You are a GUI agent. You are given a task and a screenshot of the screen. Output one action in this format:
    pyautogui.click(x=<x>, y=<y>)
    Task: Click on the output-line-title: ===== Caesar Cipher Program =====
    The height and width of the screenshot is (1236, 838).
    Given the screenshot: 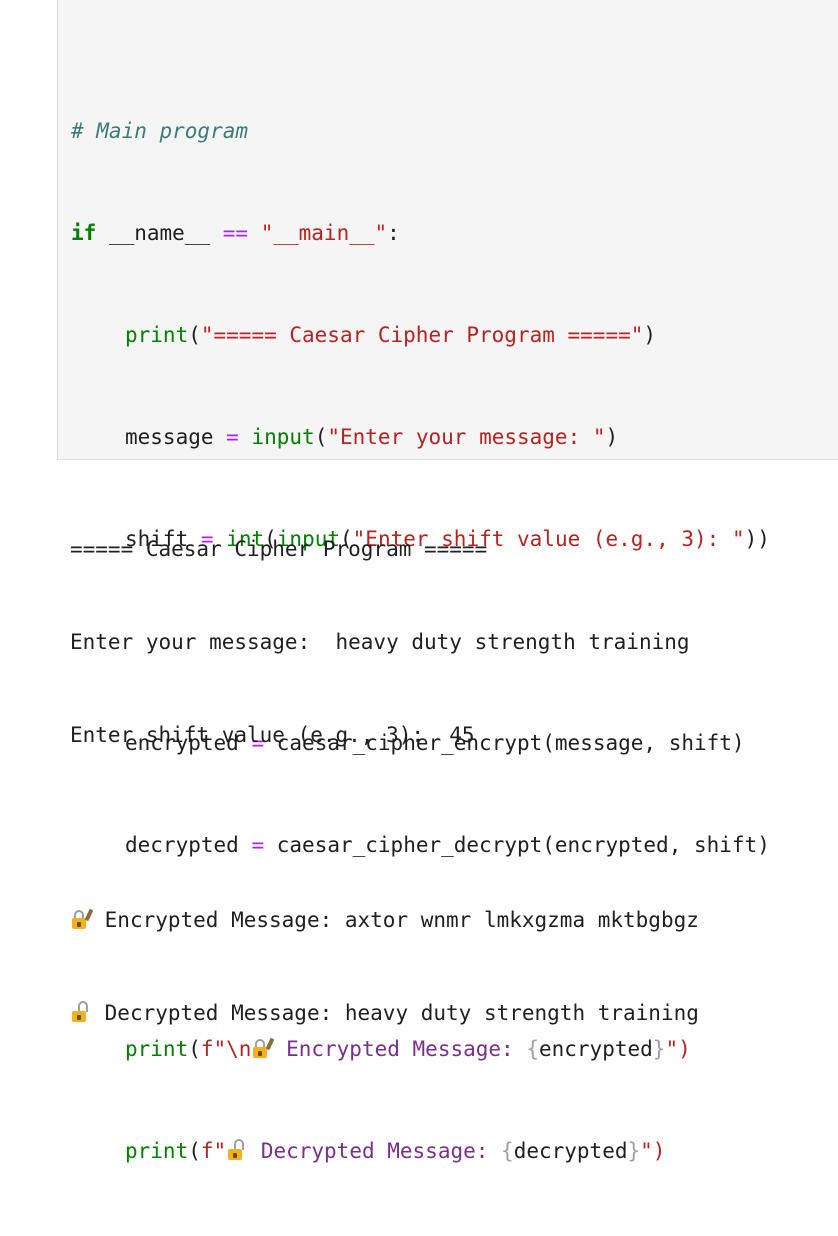 What is the action you would take?
    pyautogui.click(x=279, y=549)
    